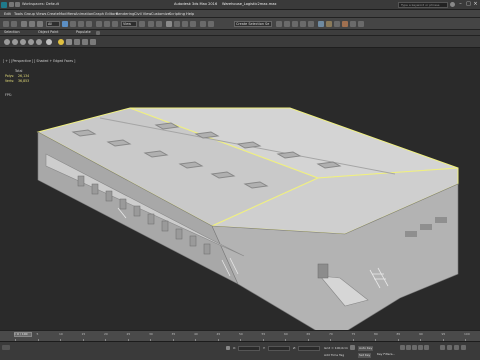 This screenshot has height=360, width=480. What do you see at coordinates (159, 24) in the screenshot?
I see `keyboard-shortcut-icon` at bounding box center [159, 24].